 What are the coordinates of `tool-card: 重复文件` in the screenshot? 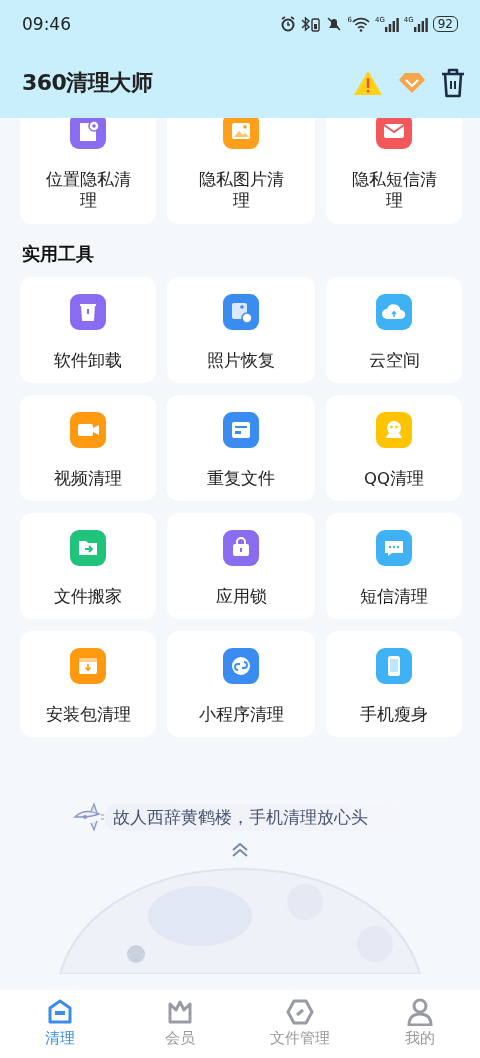 It's located at (241, 448).